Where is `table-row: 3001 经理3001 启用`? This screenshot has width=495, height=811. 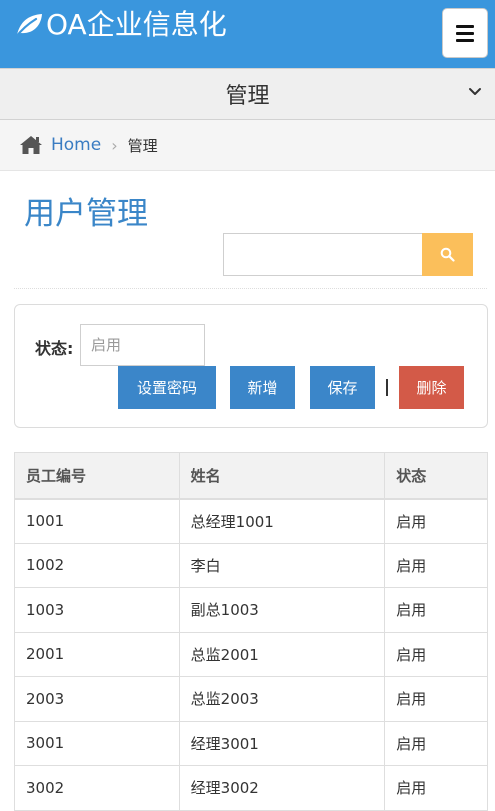 table-row: 3001 经理3001 启用 is located at coordinates (251, 743).